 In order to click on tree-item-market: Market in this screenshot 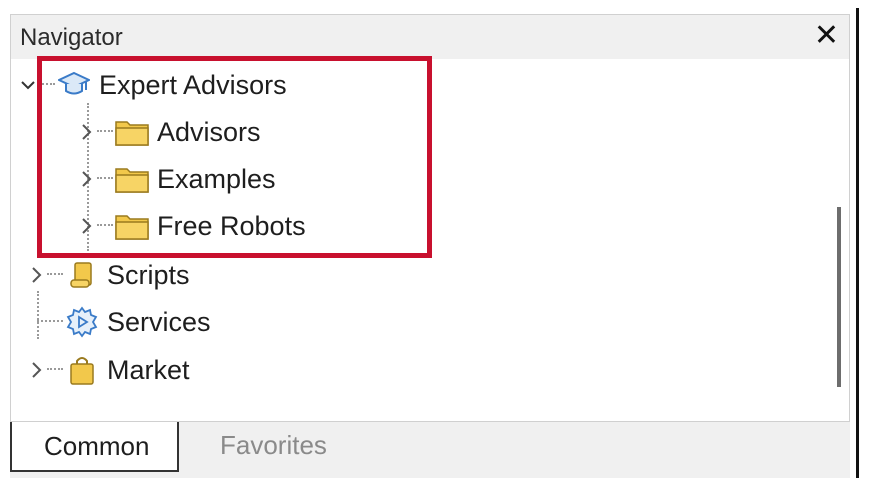, I will do `click(107, 370)`.